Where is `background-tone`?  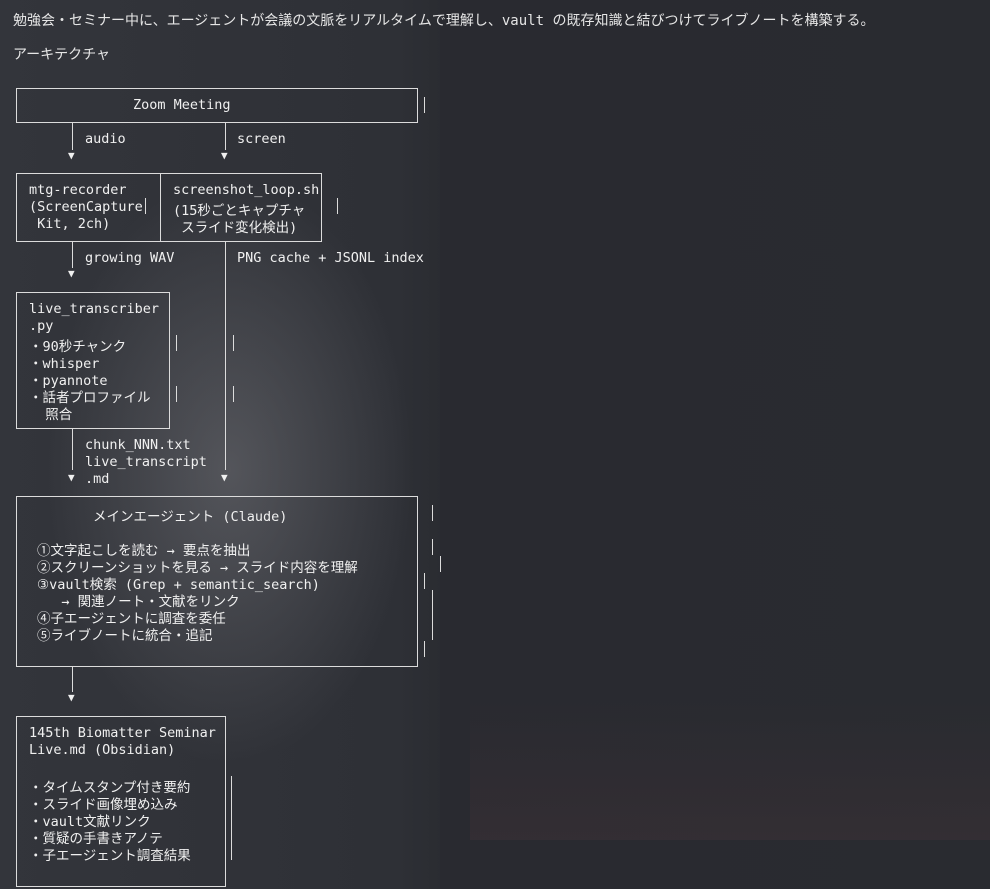 background-tone is located at coordinates (730, 770).